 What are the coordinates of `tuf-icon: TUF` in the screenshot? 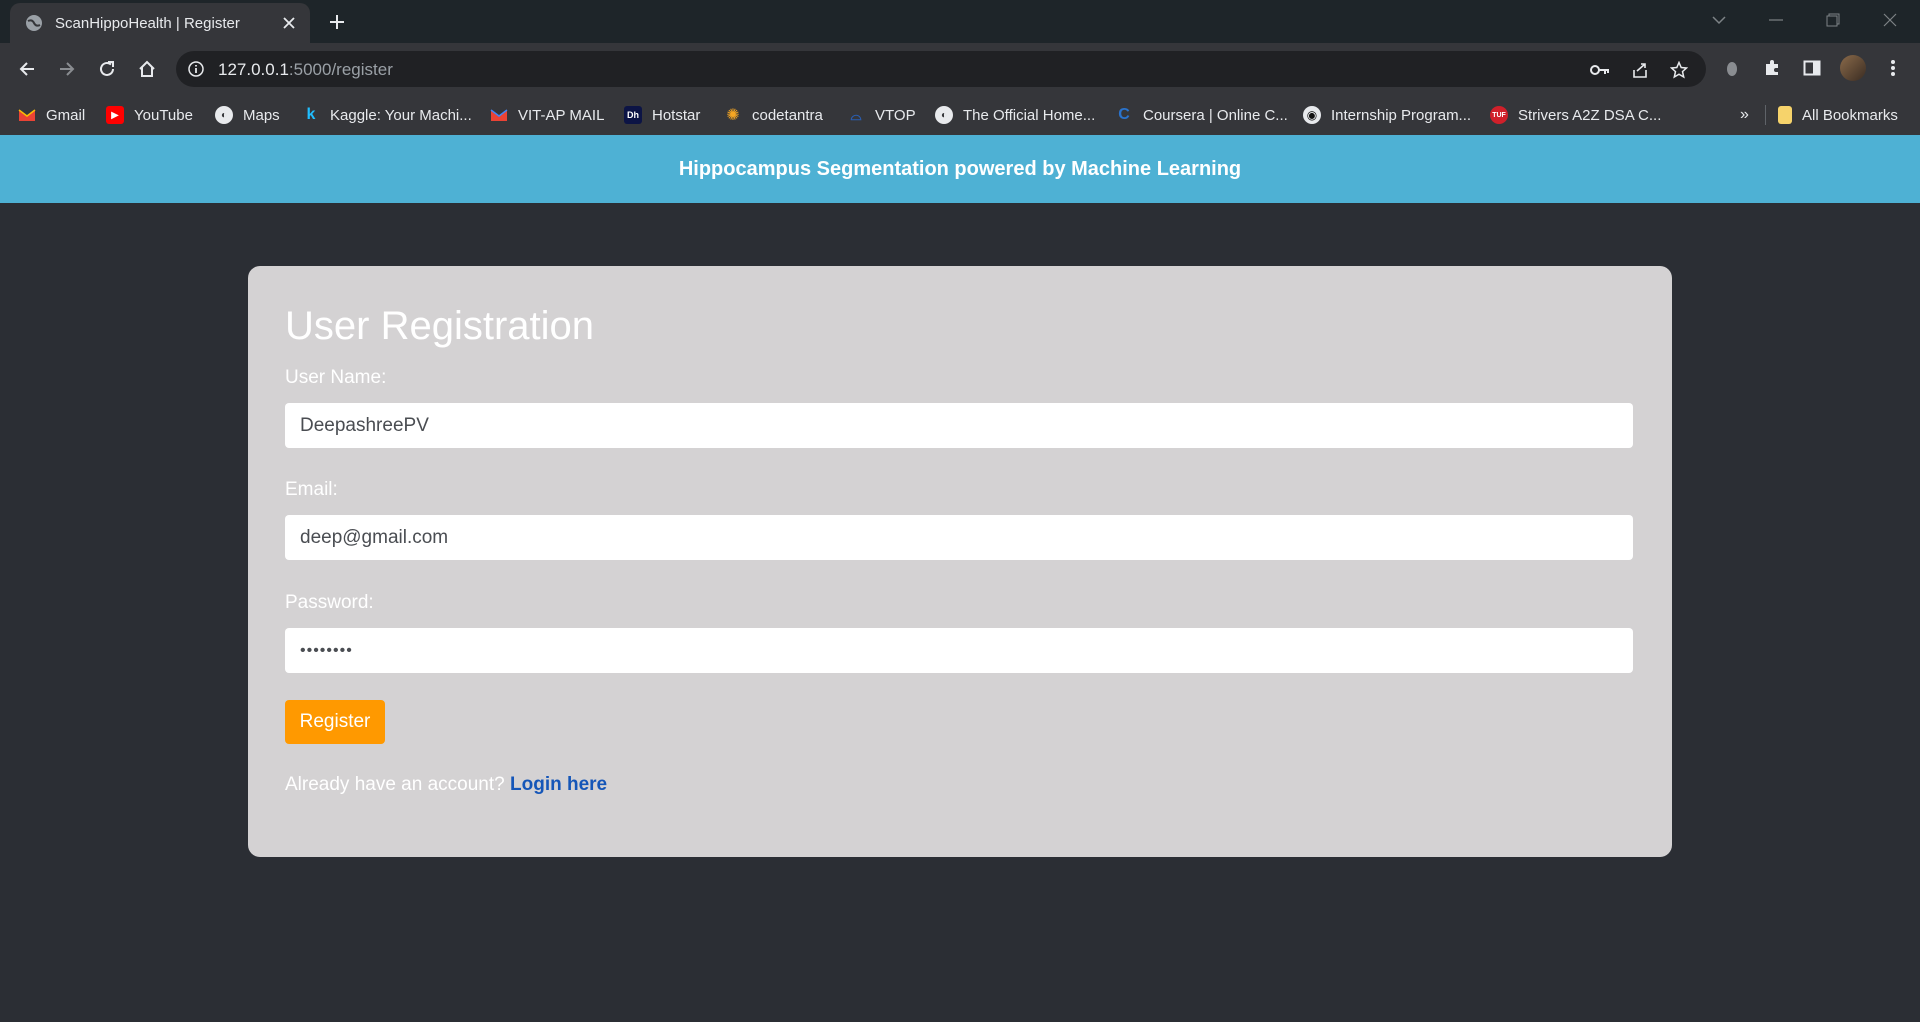 It's located at (1499, 115).